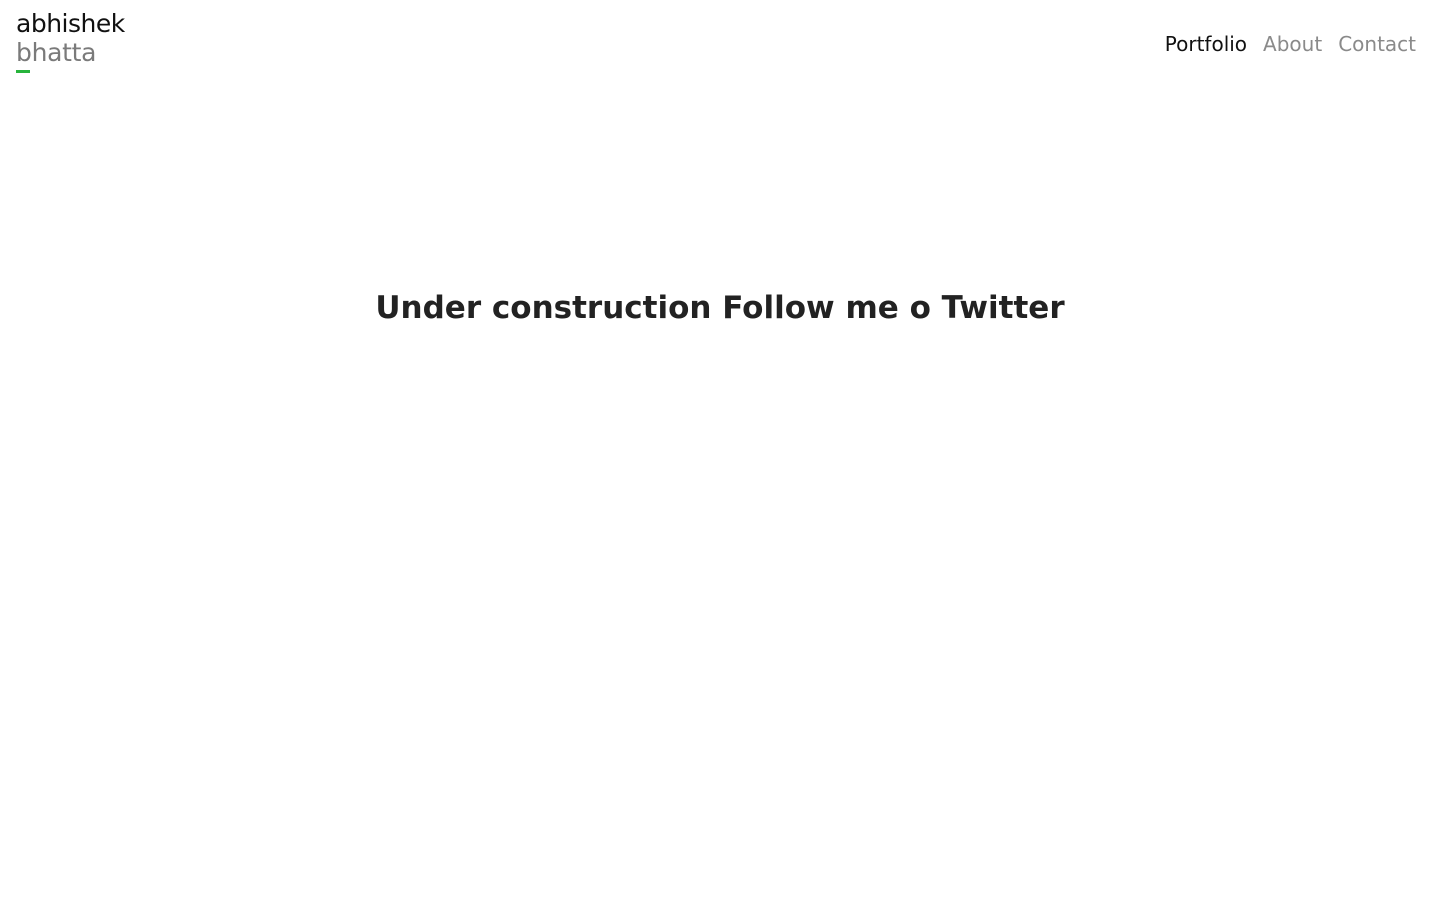 Image resolution: width=1440 pixels, height=900 pixels. I want to click on main-nav: Portfolio About Contact, so click(1290, 44).